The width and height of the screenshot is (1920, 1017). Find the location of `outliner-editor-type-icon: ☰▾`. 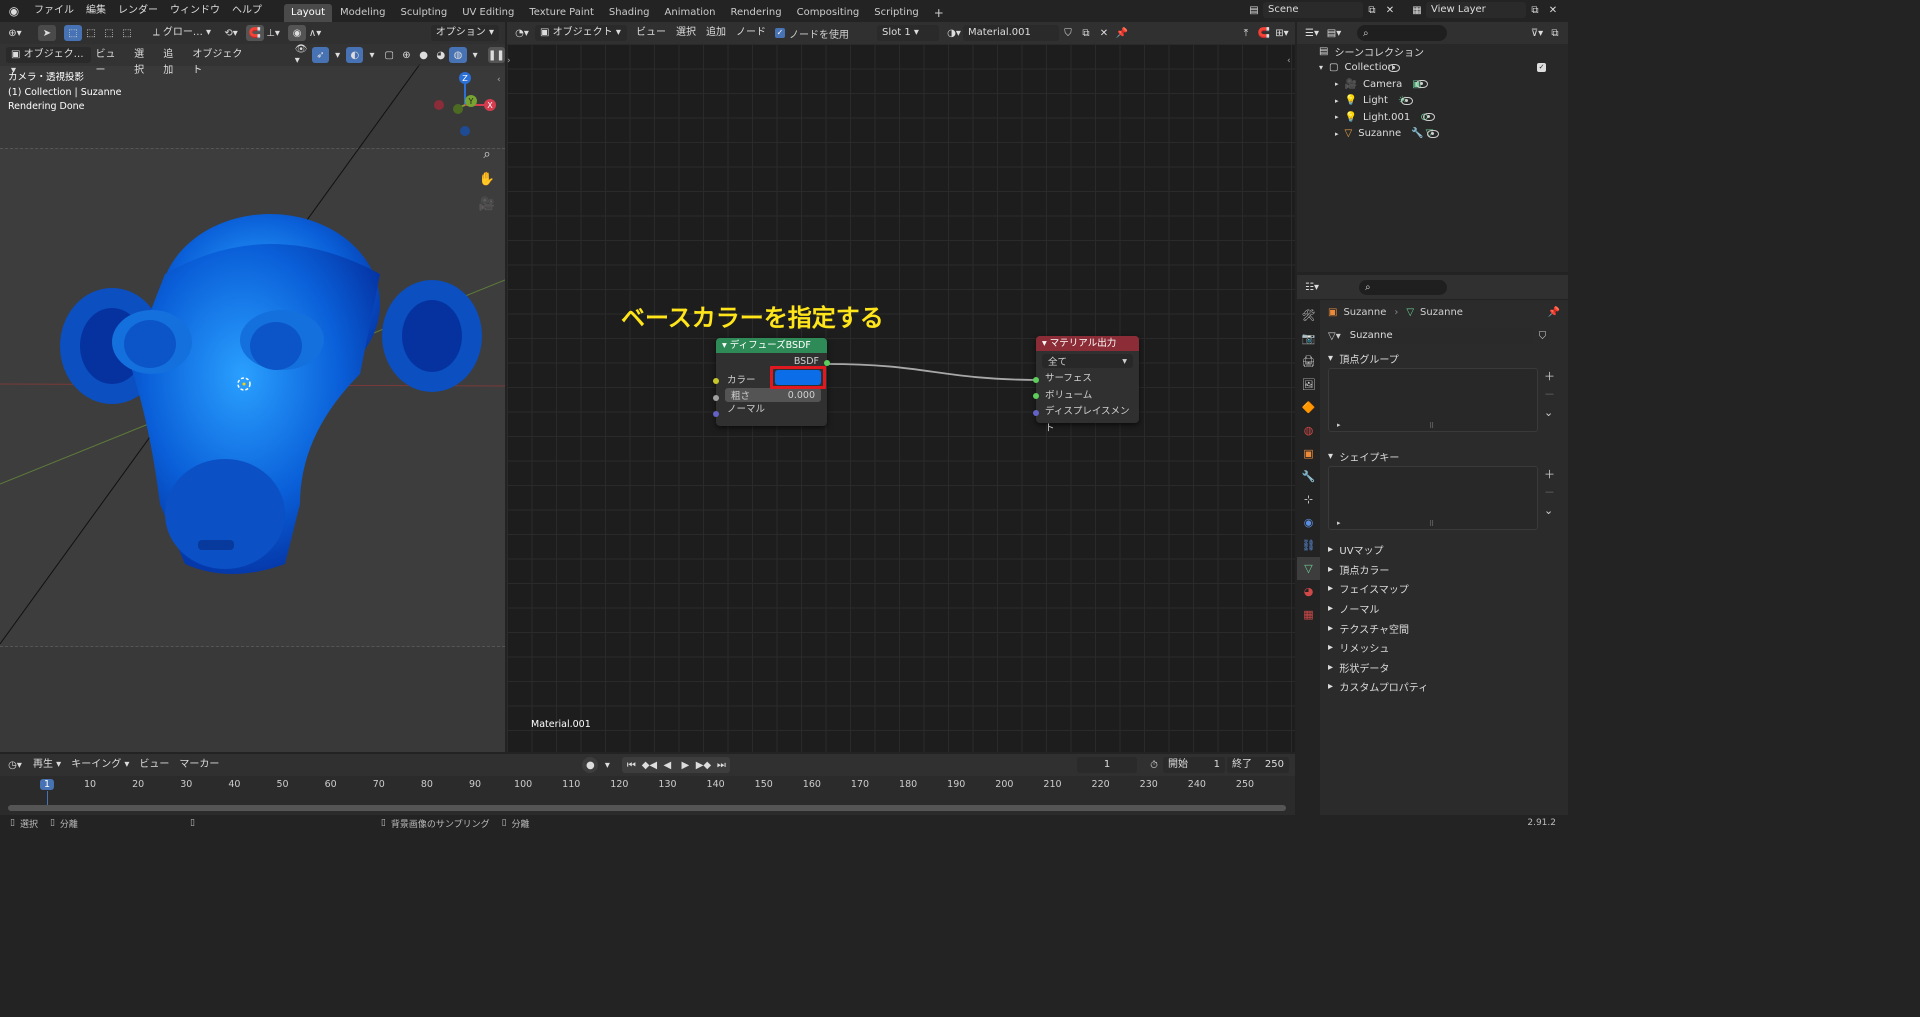

outliner-editor-type-icon: ☰▾ is located at coordinates (1312, 33).